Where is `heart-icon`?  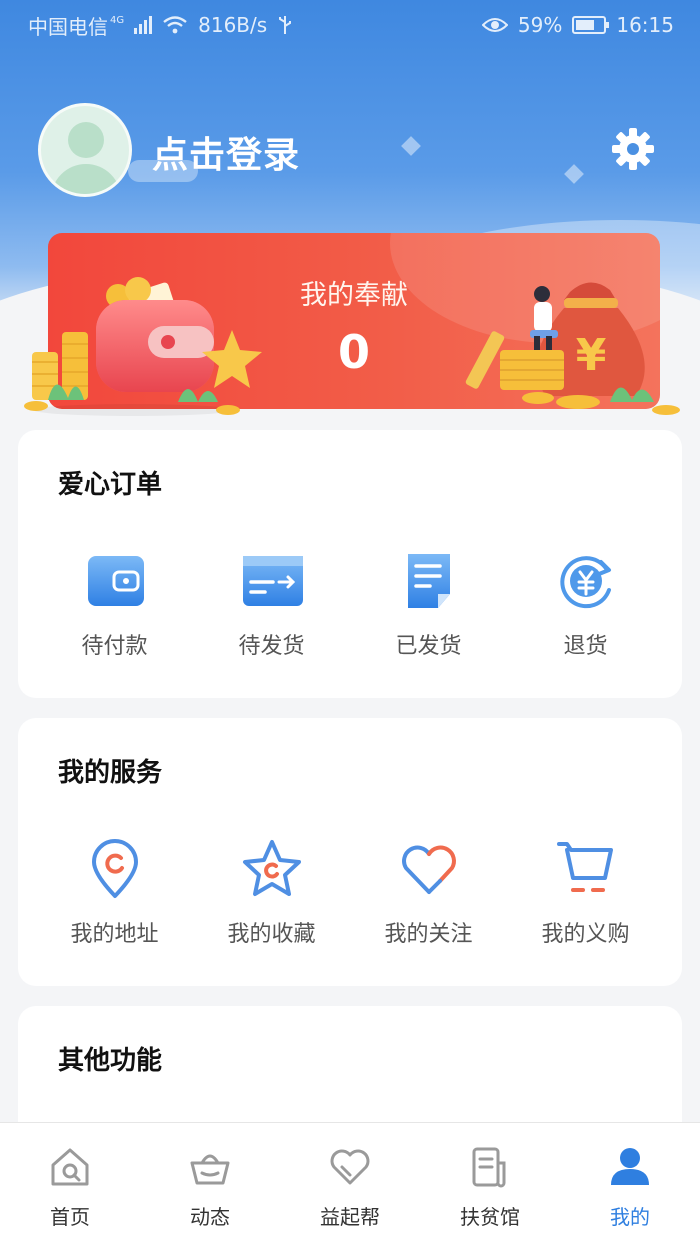
heart-icon is located at coordinates (428, 869).